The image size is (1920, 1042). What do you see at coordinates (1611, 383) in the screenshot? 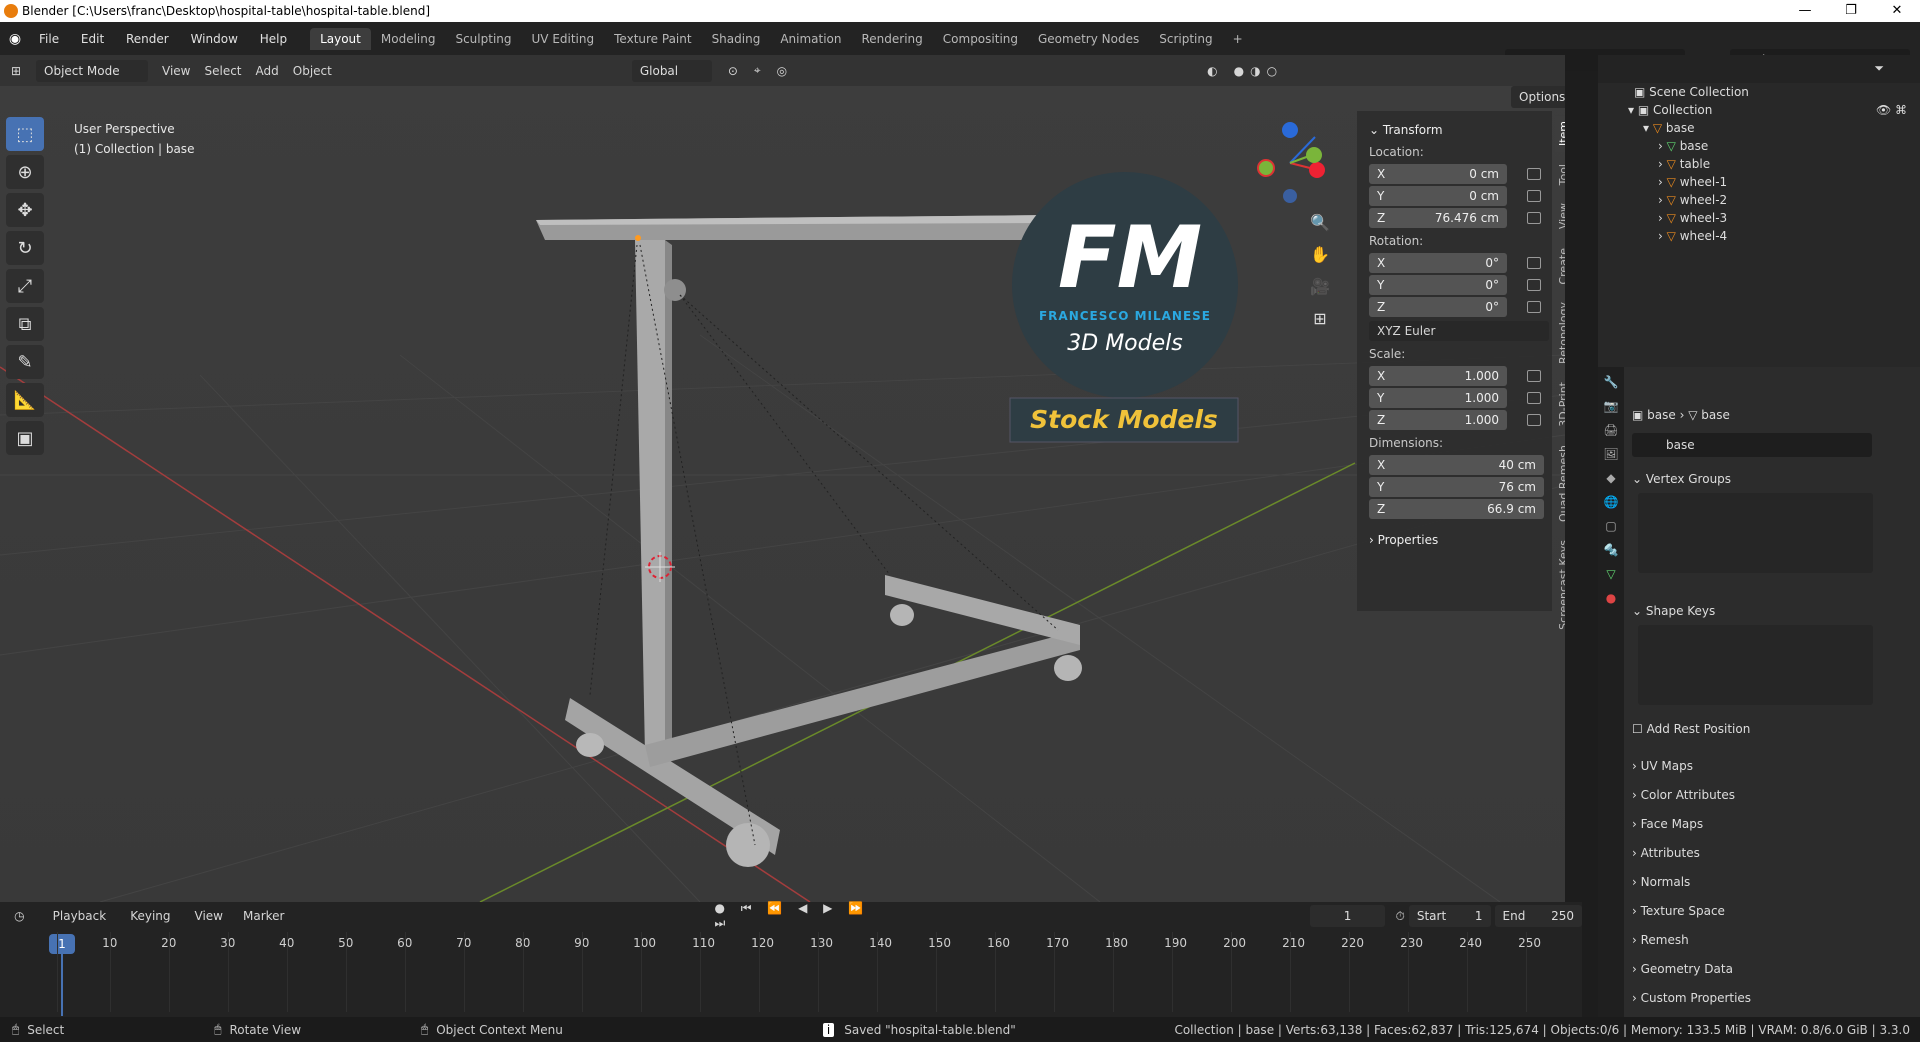
I see `tool-props-icon: 🔧` at bounding box center [1611, 383].